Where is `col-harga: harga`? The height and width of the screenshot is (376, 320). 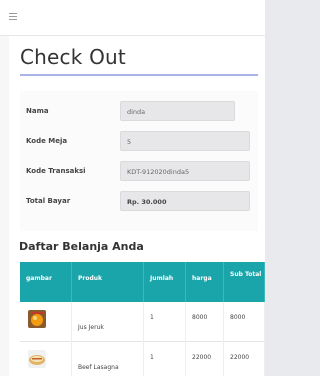
col-harga: harga is located at coordinates (205, 282).